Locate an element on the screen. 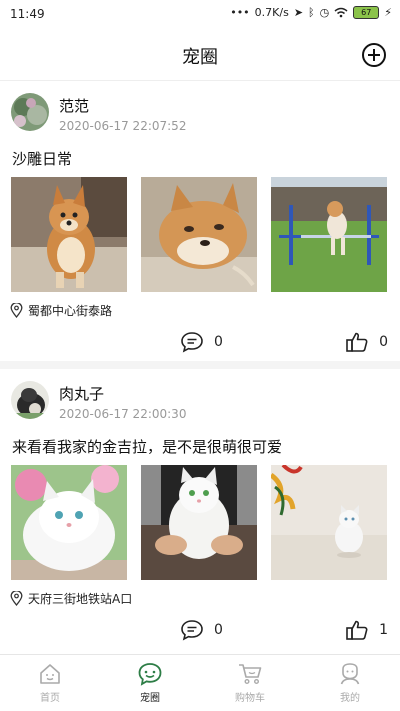  like-button: 0 is located at coordinates (366, 342).